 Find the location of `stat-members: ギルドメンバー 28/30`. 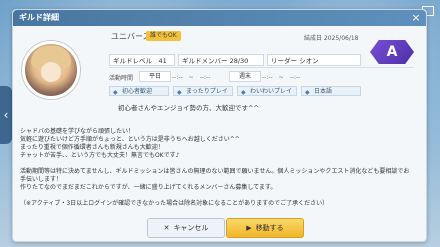

stat-members: ギルドメンバー 28/30 is located at coordinates (221, 60).